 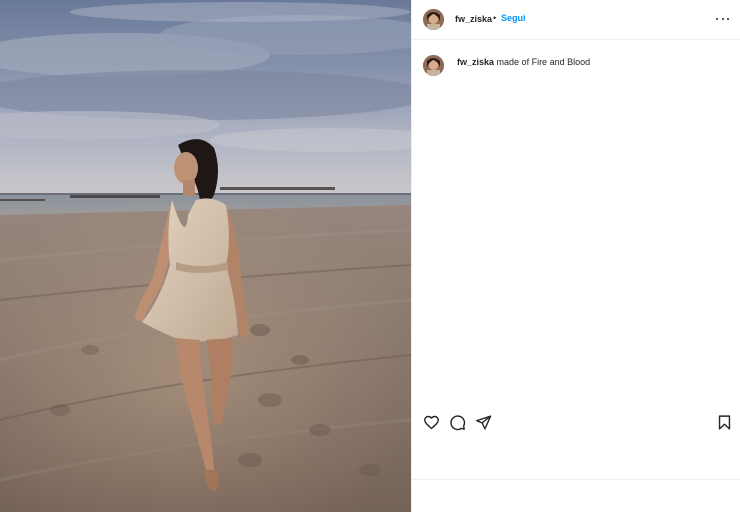 I want to click on header-username: fw_ziska, so click(x=473, y=19).